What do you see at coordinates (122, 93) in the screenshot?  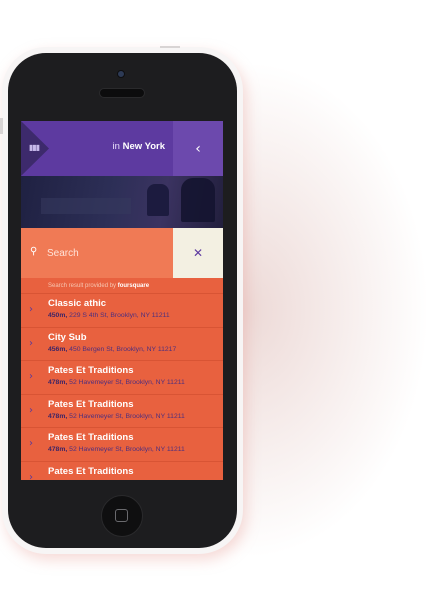 I see `speaker-grille` at bounding box center [122, 93].